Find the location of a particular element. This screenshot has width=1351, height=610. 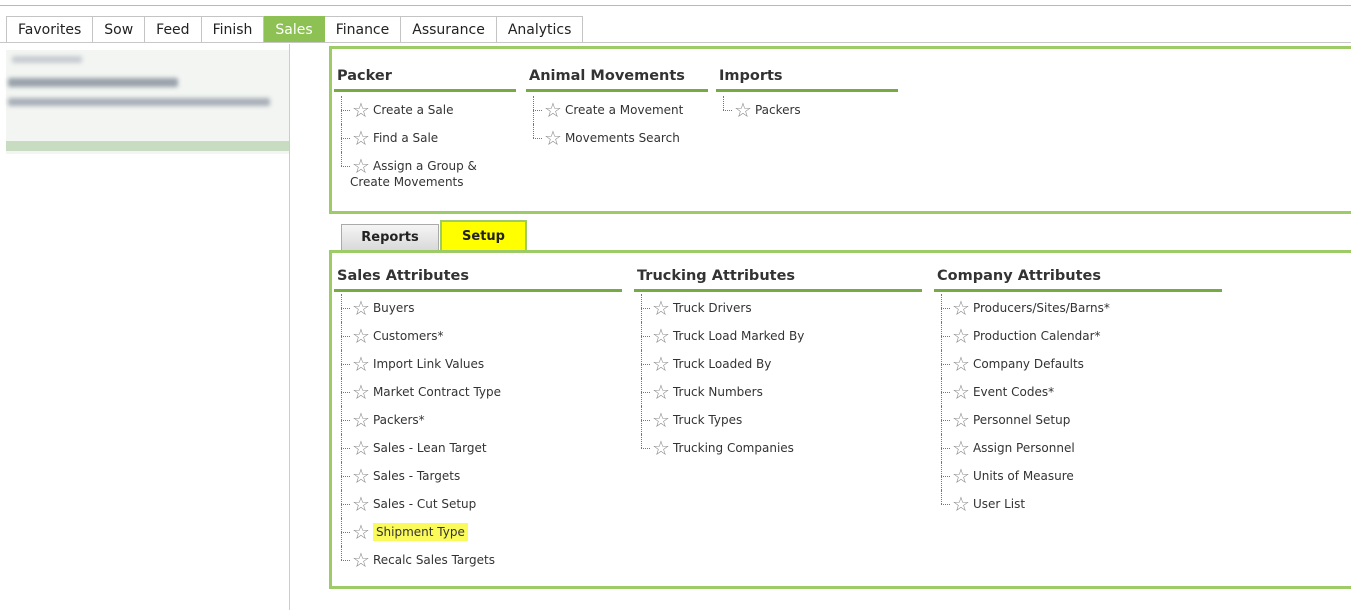

link-truck-loaded-by: ☆ Truck Loaded By is located at coordinates (778, 364).